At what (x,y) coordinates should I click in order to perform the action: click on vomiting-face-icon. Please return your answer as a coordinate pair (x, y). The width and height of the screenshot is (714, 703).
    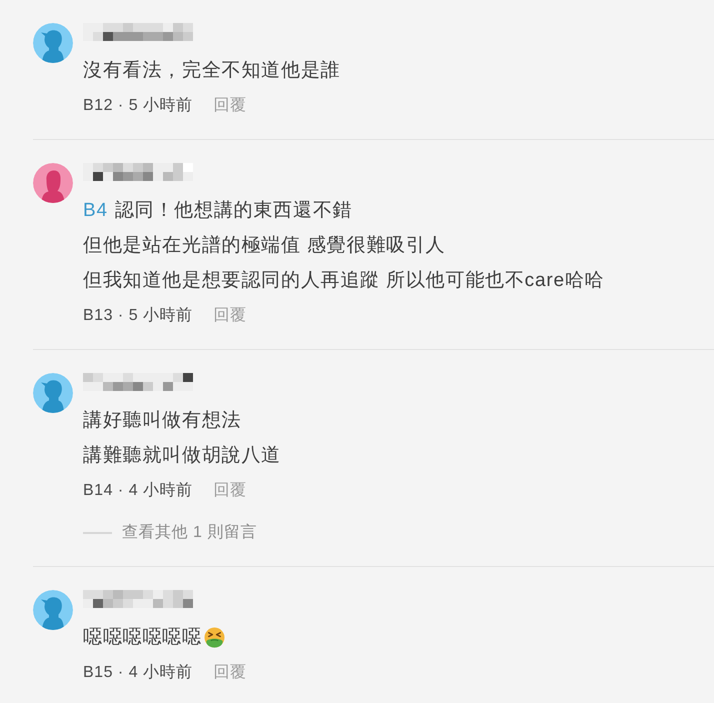
    Looking at the image, I should click on (214, 637).